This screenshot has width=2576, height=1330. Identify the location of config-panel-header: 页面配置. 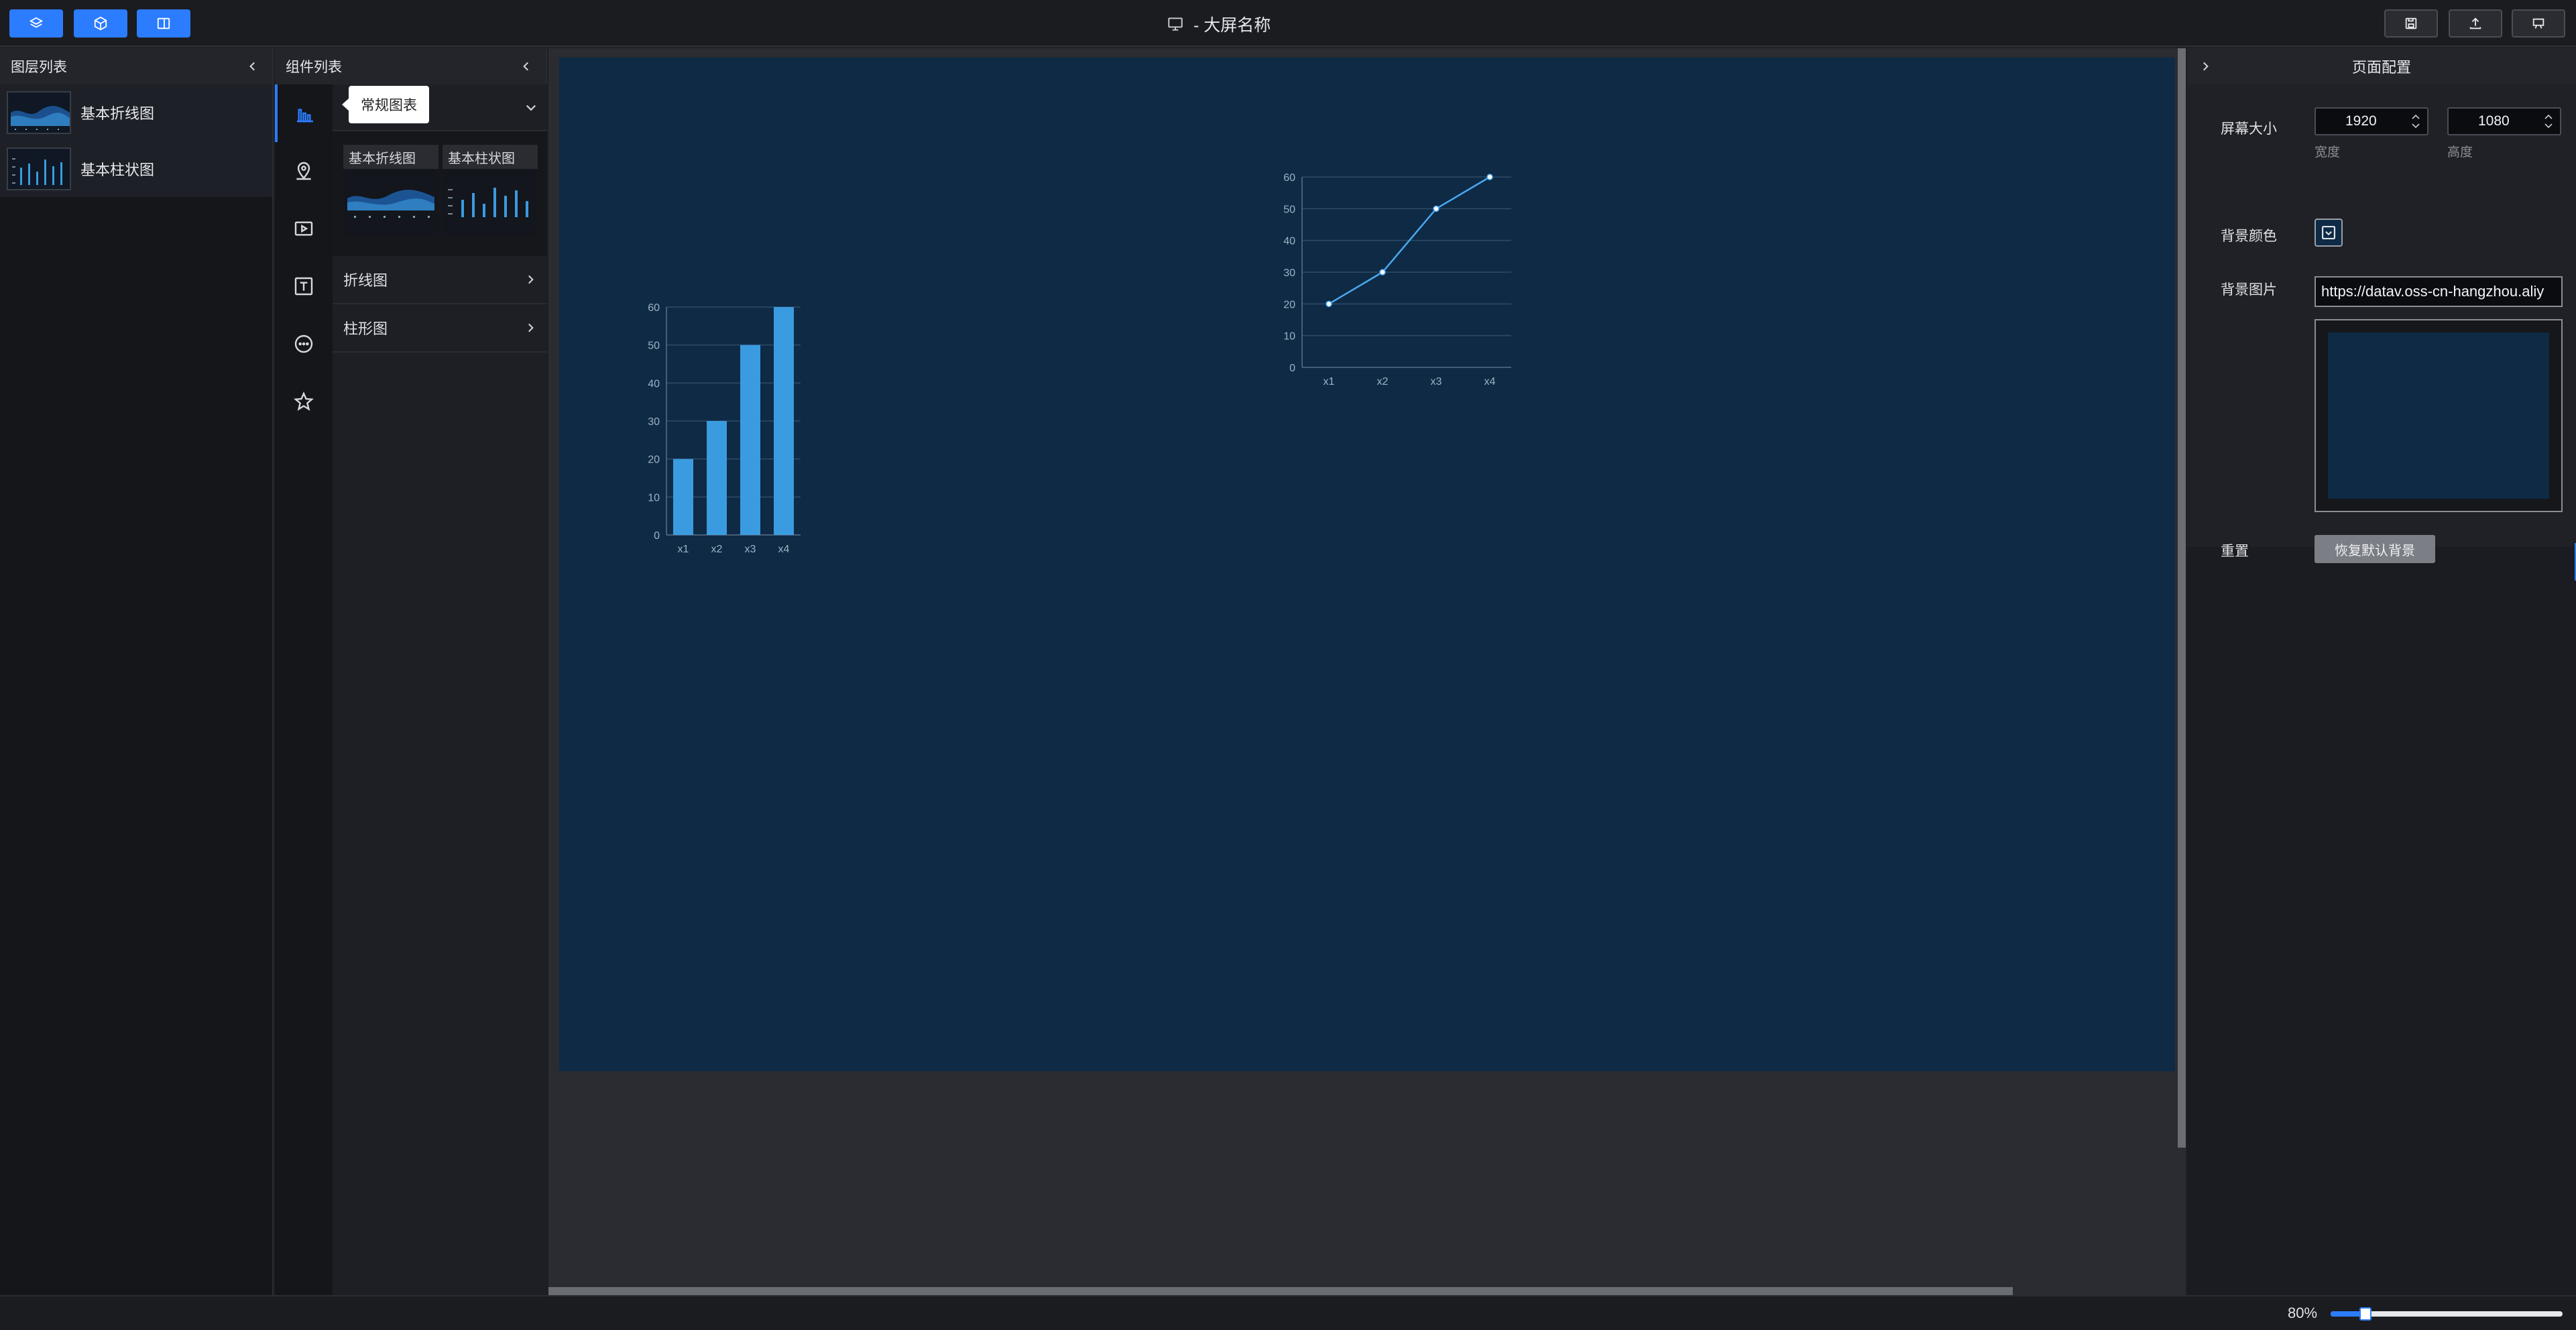
(2381, 66).